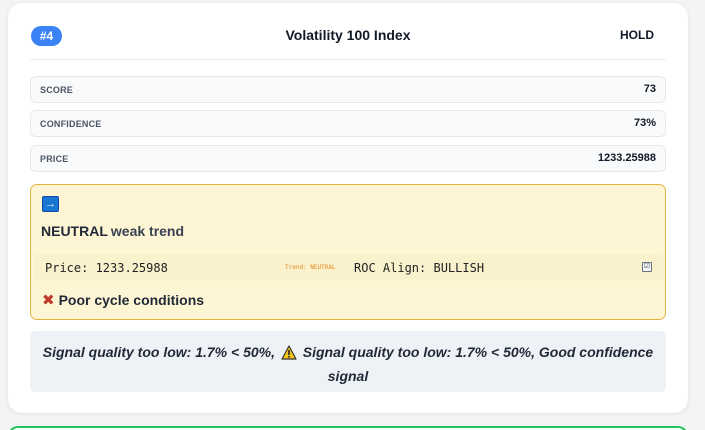  Describe the element at coordinates (647, 267) in the screenshot. I see `checkbox-icon: ☑` at that location.